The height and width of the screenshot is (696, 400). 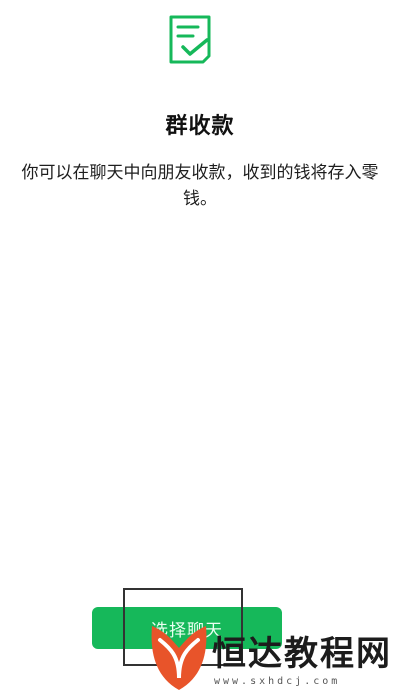 I want to click on select-chat-button: 选择聊天, so click(x=187, y=628).